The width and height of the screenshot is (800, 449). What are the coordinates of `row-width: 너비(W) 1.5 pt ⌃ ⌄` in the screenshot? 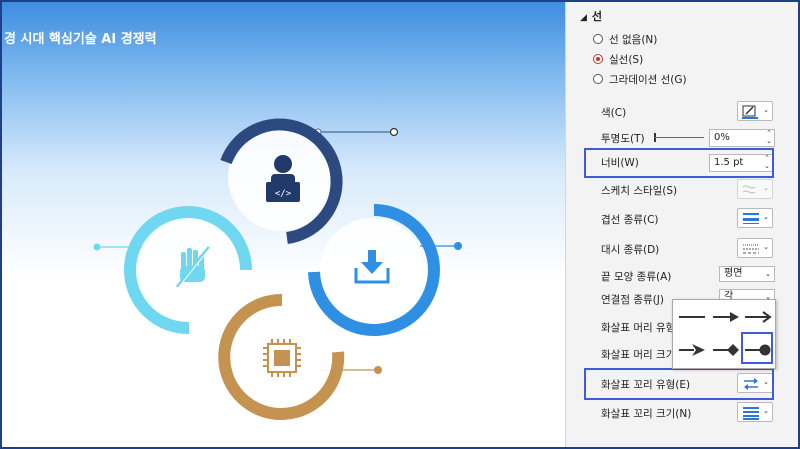 It's located at (682, 162).